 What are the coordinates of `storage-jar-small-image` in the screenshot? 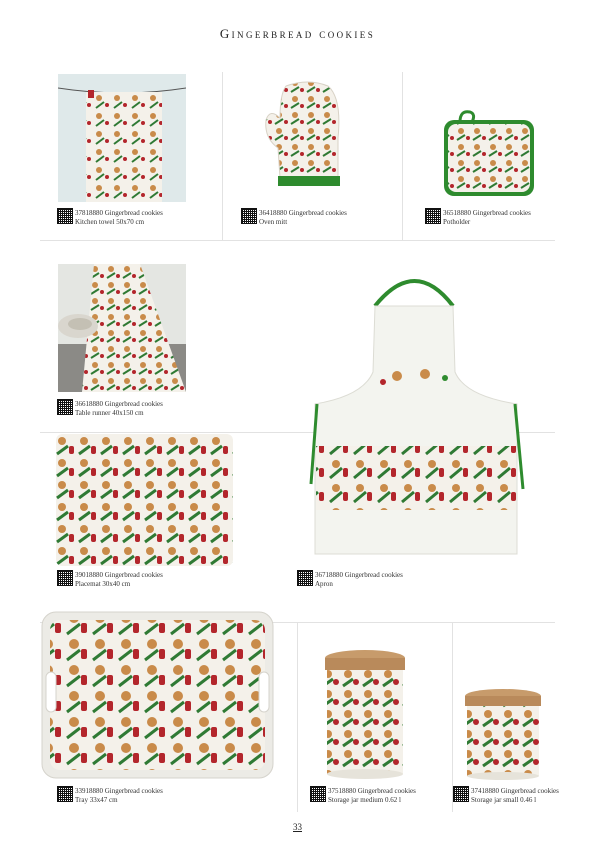 It's located at (503, 734).